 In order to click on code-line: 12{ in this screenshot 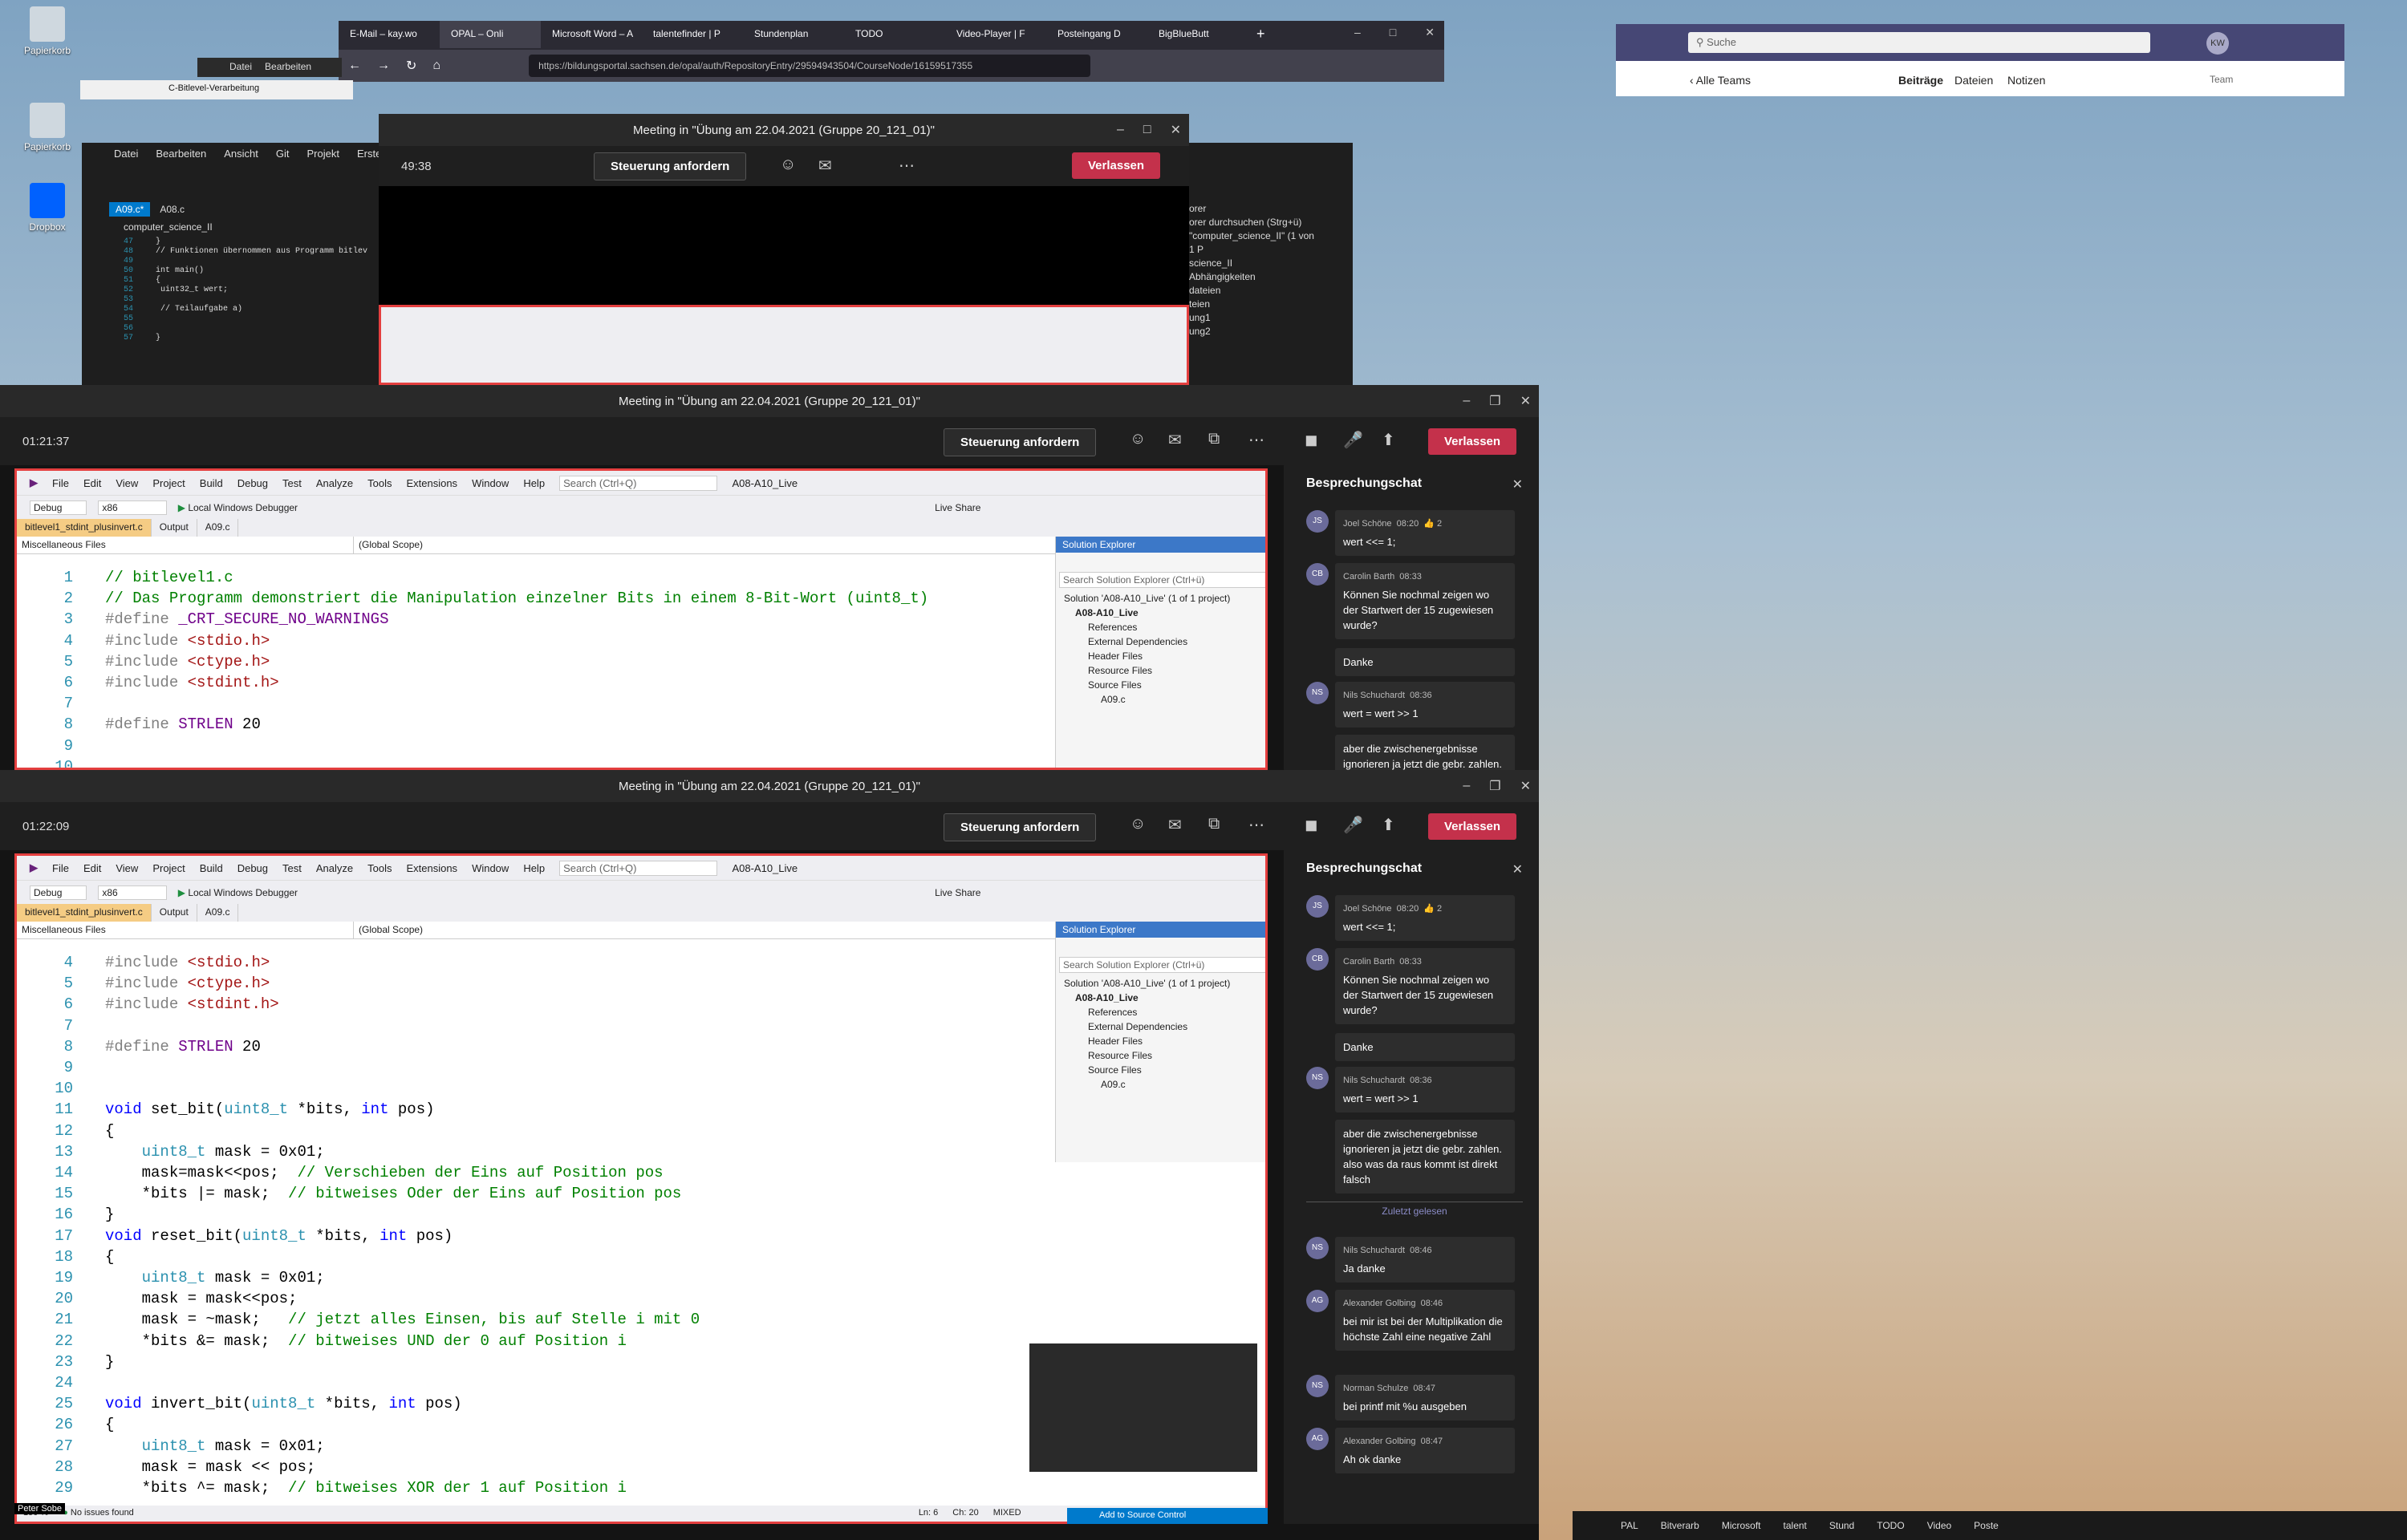, I will do `click(359, 1131)`.